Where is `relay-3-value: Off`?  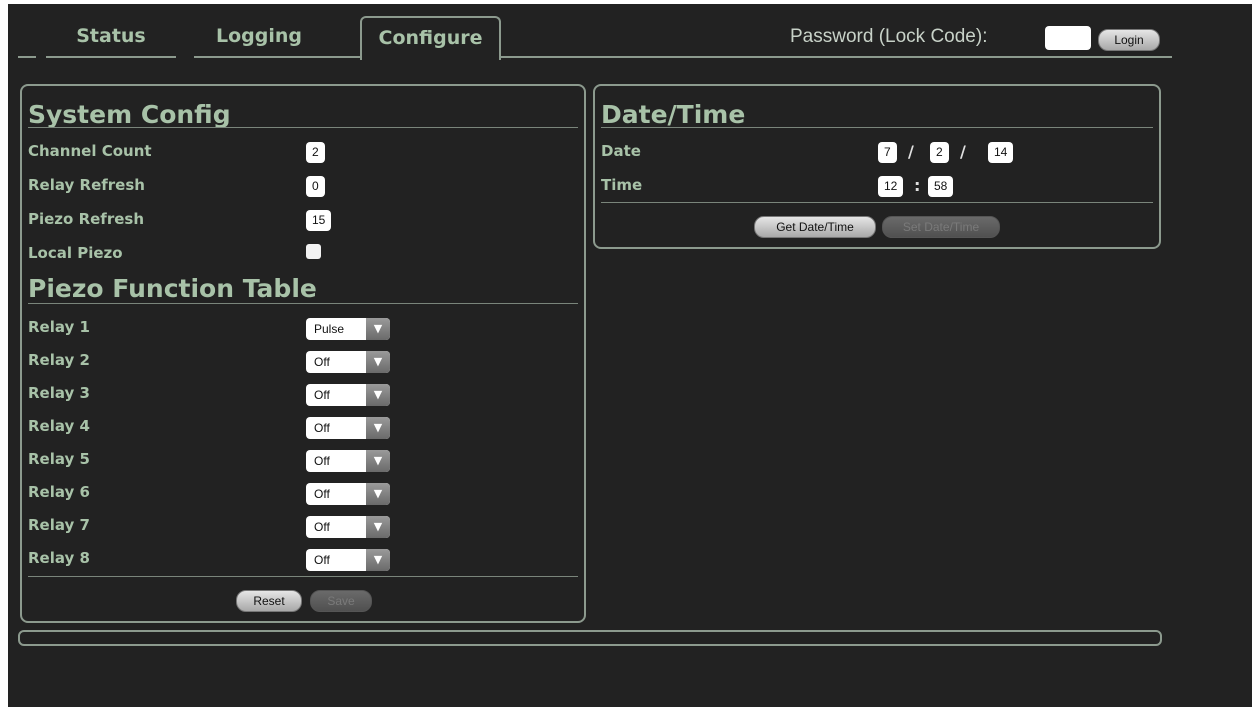
relay-3-value: Off is located at coordinates (322, 395).